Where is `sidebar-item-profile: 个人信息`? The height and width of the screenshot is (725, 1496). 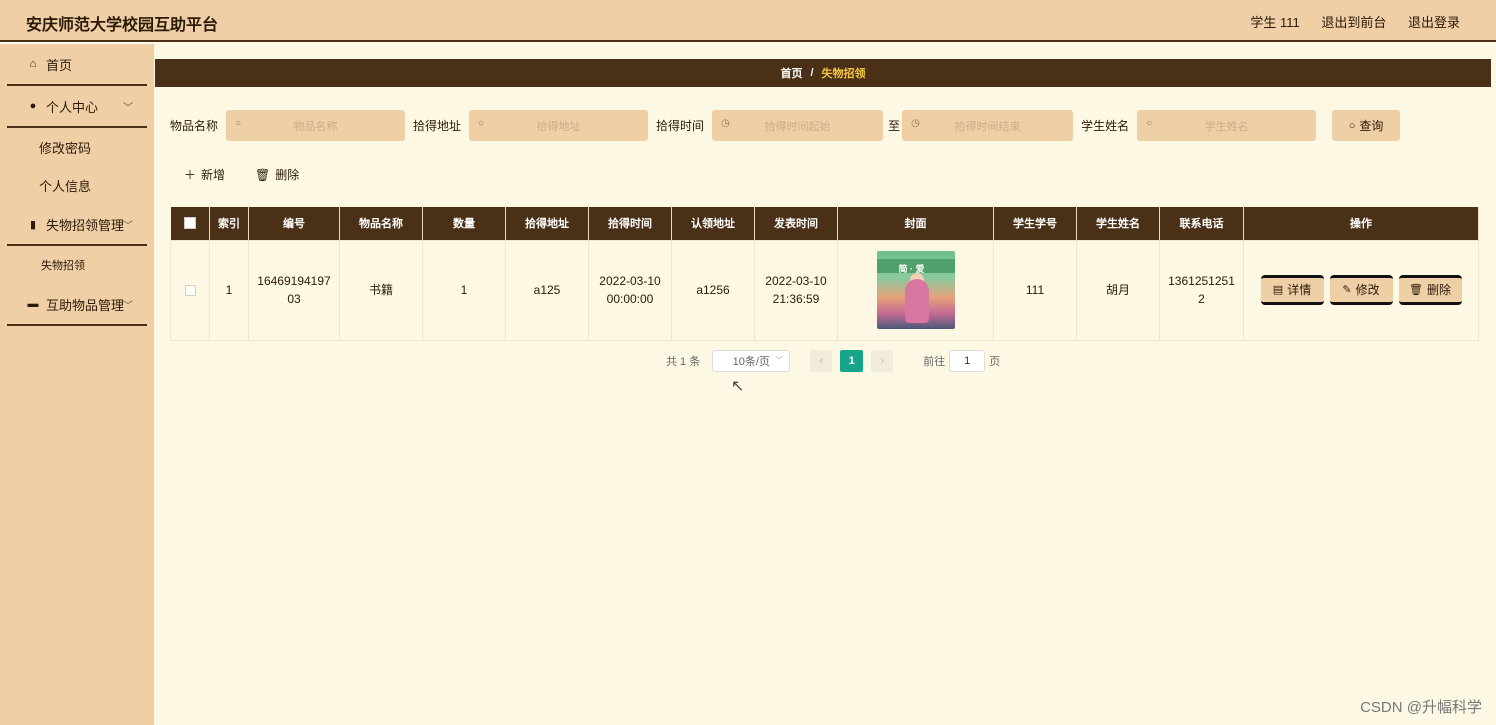
sidebar-item-profile: 个人信息 is located at coordinates (77, 185).